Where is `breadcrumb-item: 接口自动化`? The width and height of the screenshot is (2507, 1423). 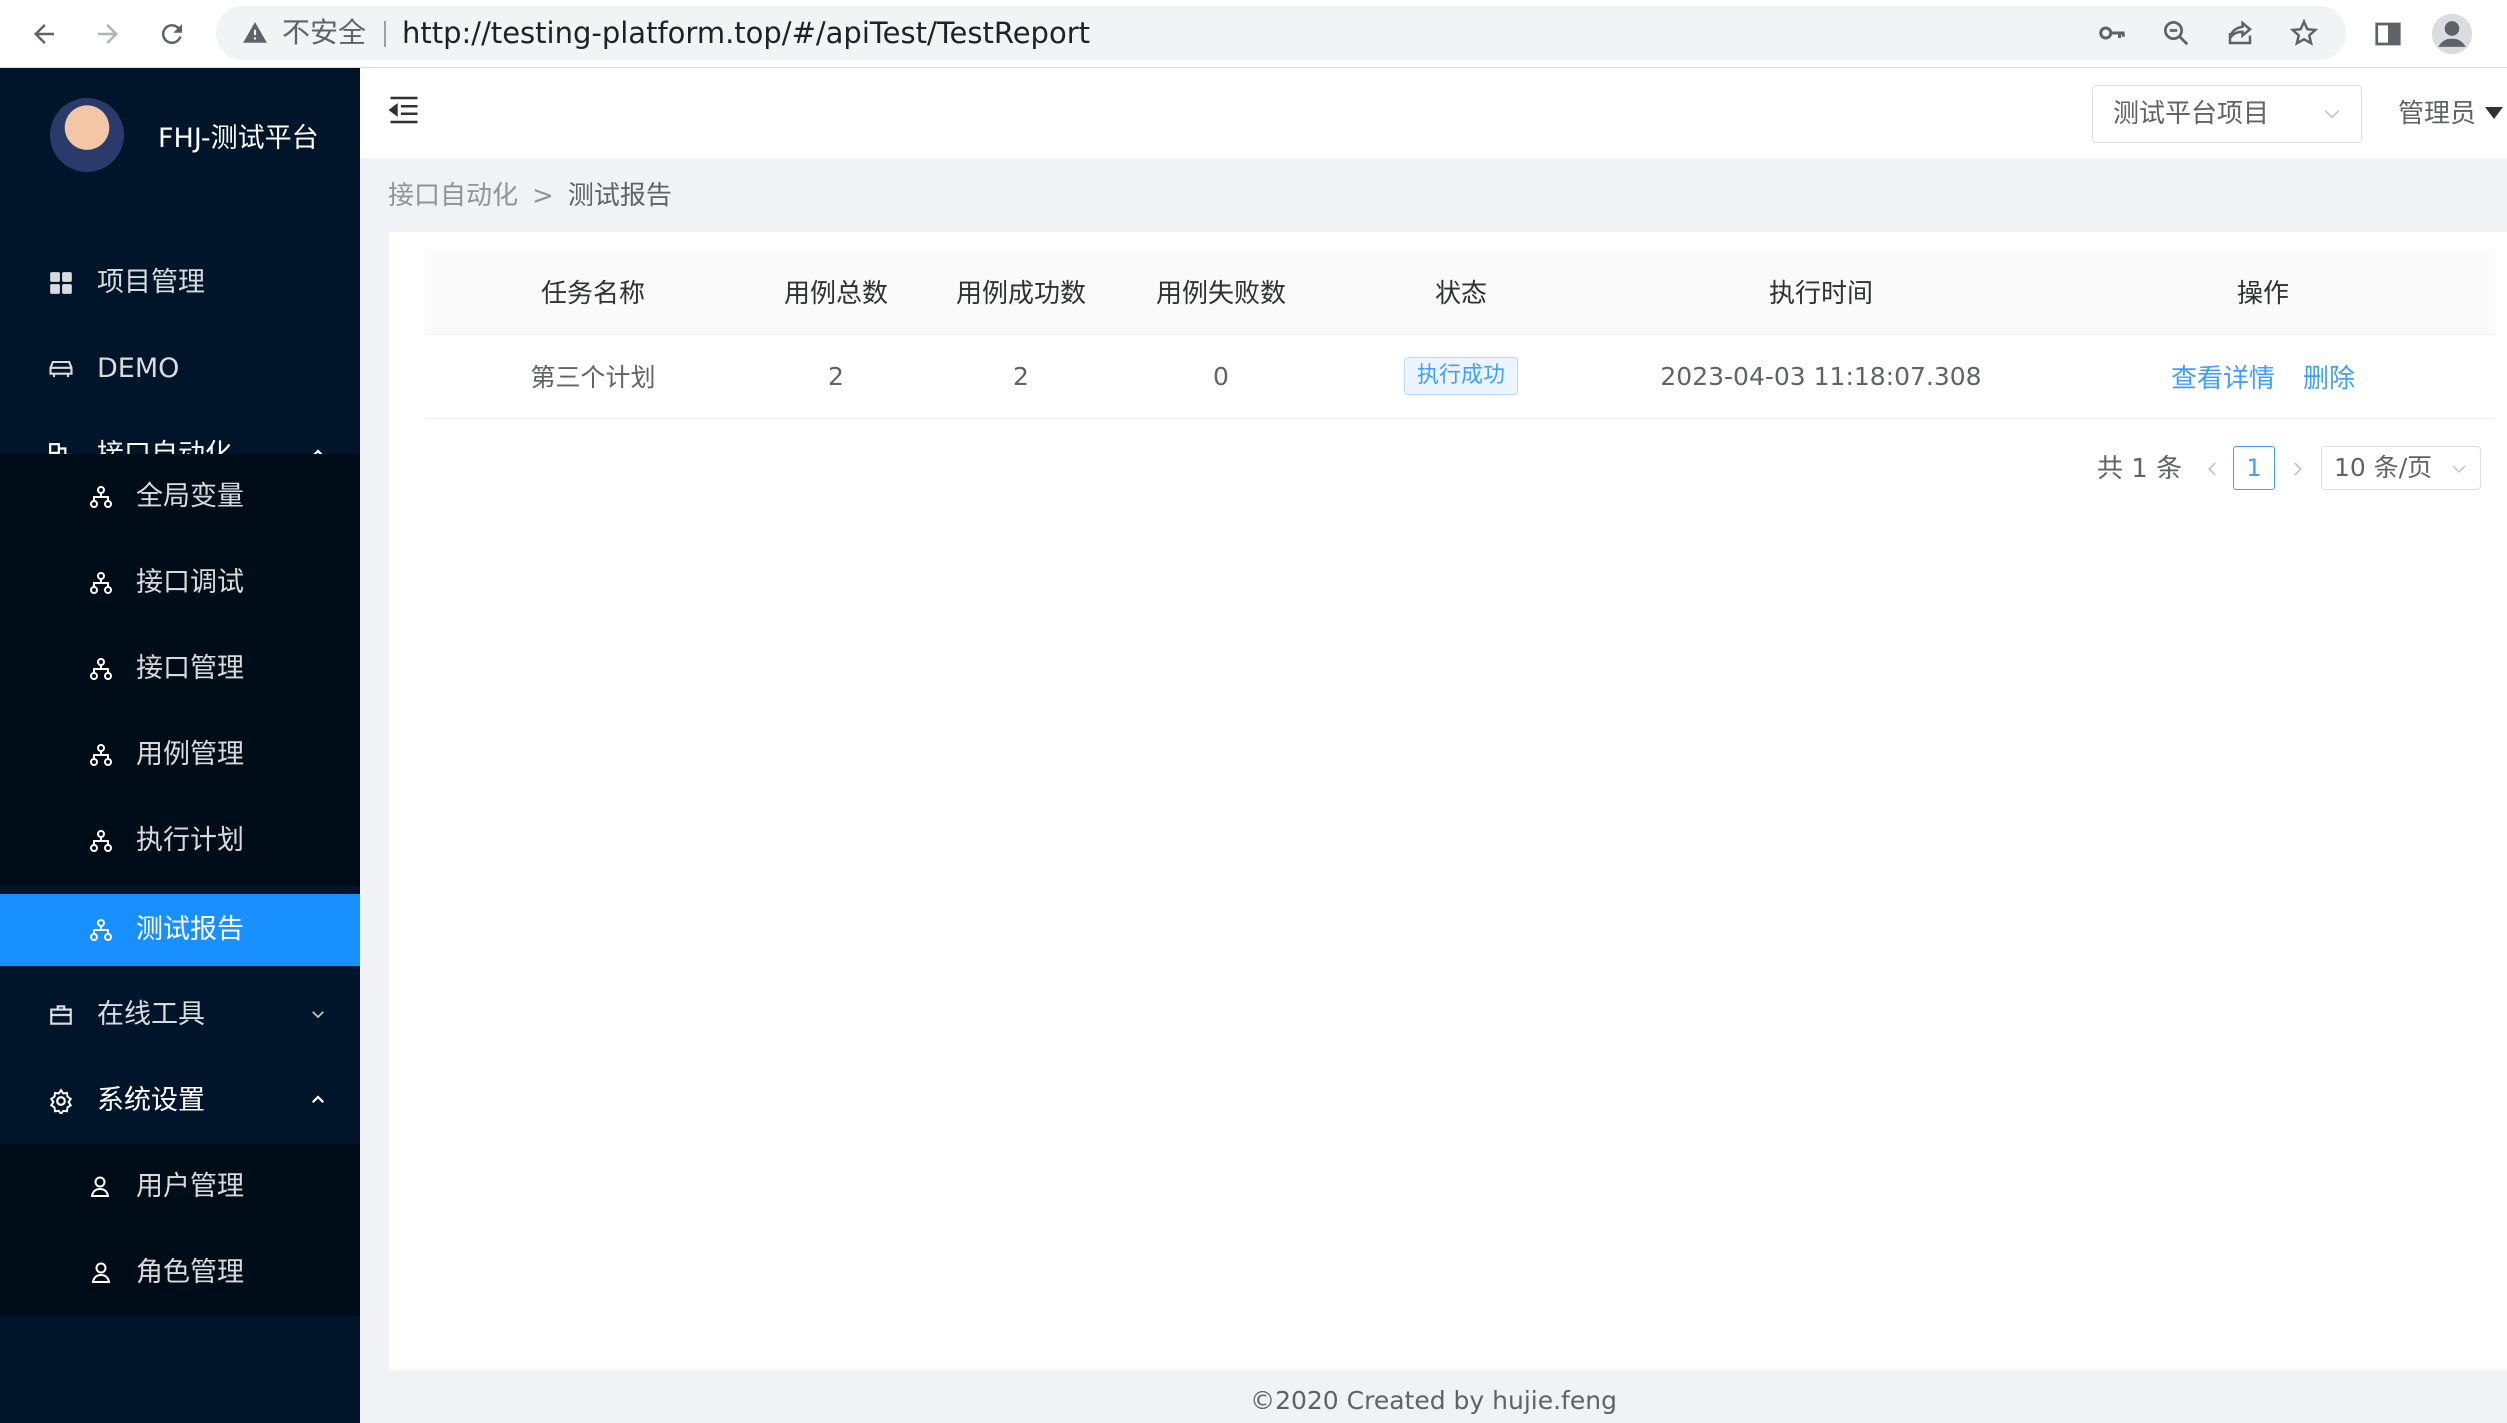 breadcrumb-item: 接口自动化 is located at coordinates (453, 196).